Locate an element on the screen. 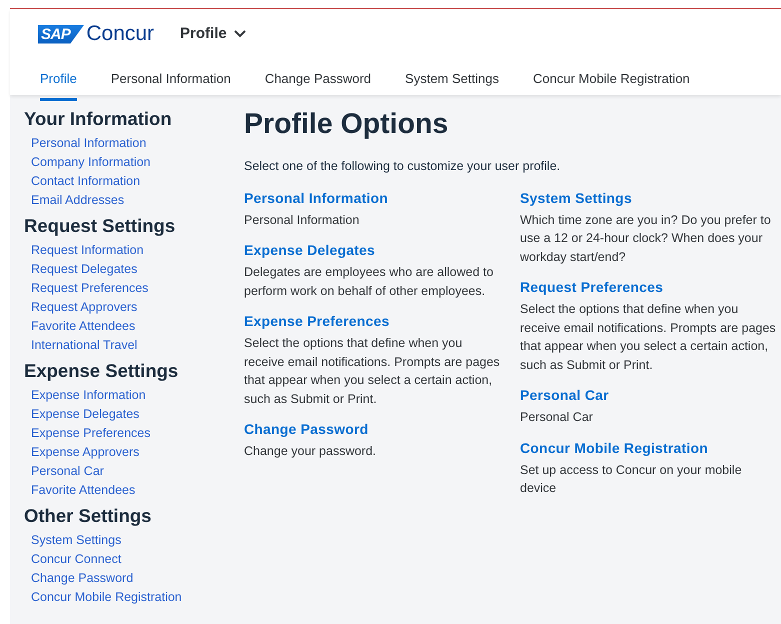 This screenshot has height=624, width=781. sidebar-link: Personal Car is located at coordinates (134, 471).